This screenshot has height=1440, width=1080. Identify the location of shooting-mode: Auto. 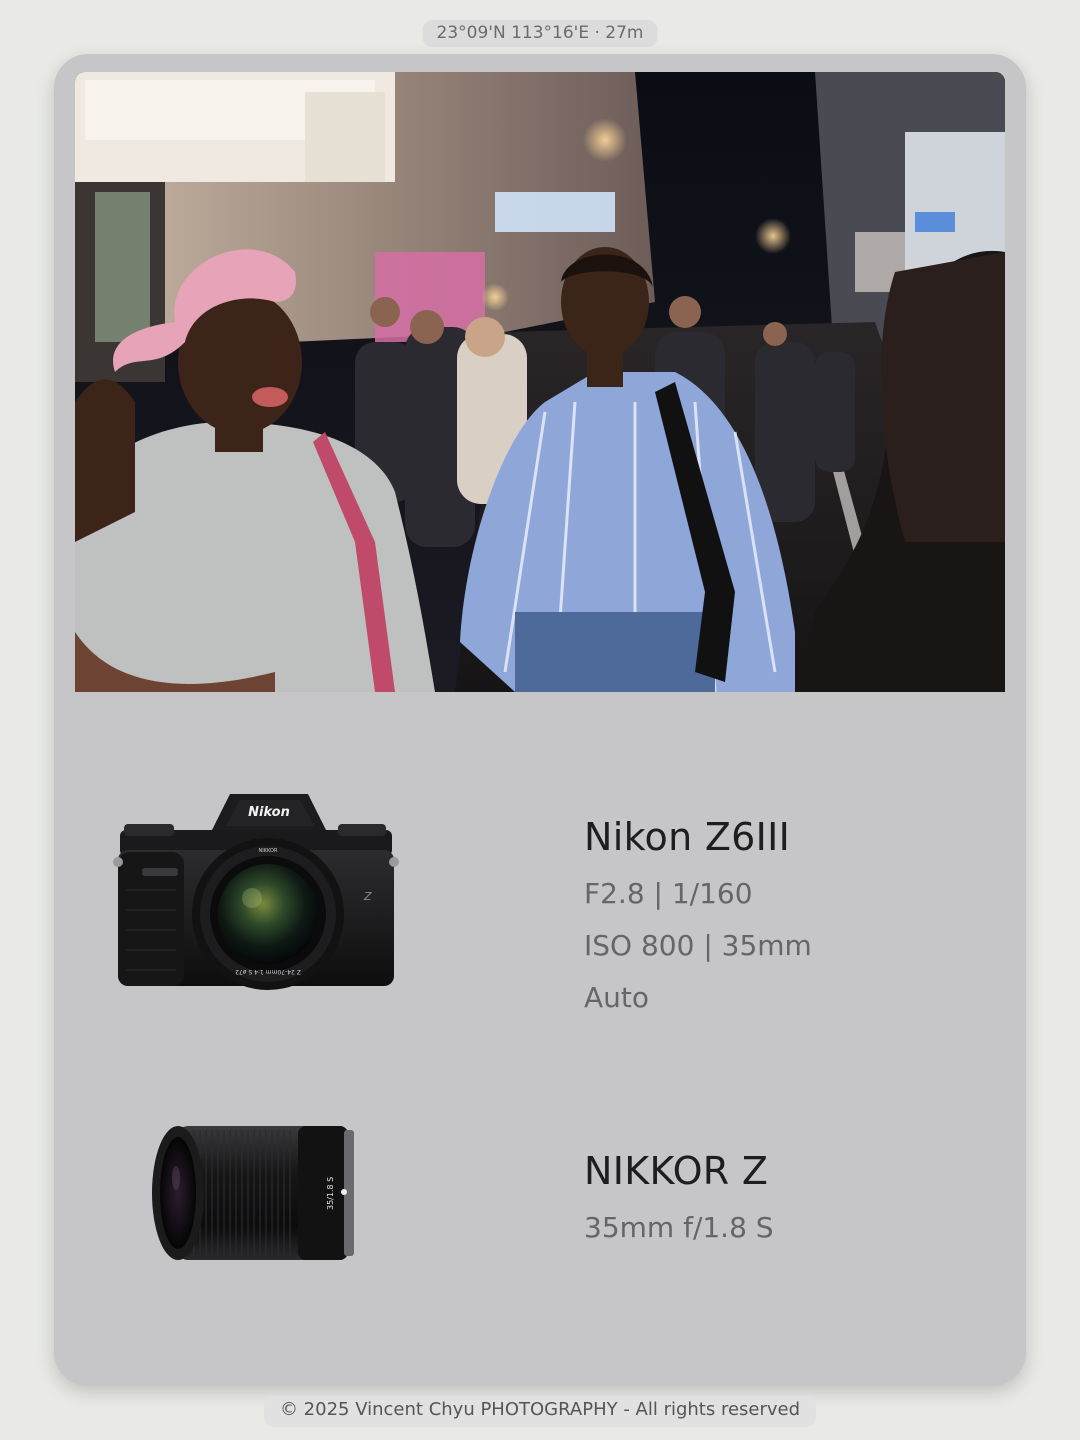
(617, 997).